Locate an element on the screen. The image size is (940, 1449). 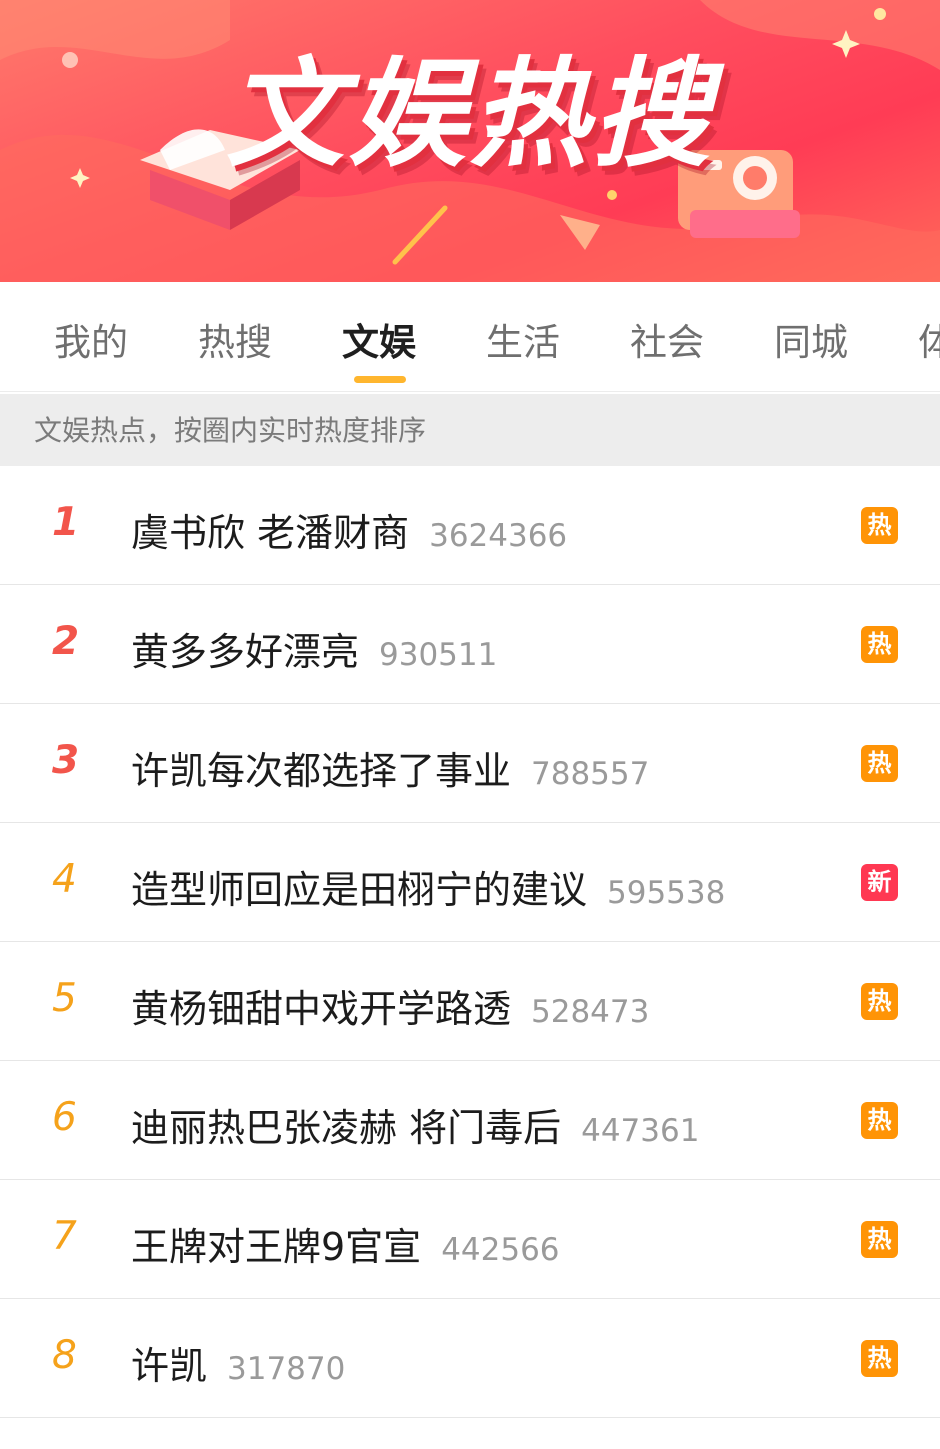
list-item: 4 造型师回应是田栩宁的建议 595538 新 is located at coordinates (470, 882).